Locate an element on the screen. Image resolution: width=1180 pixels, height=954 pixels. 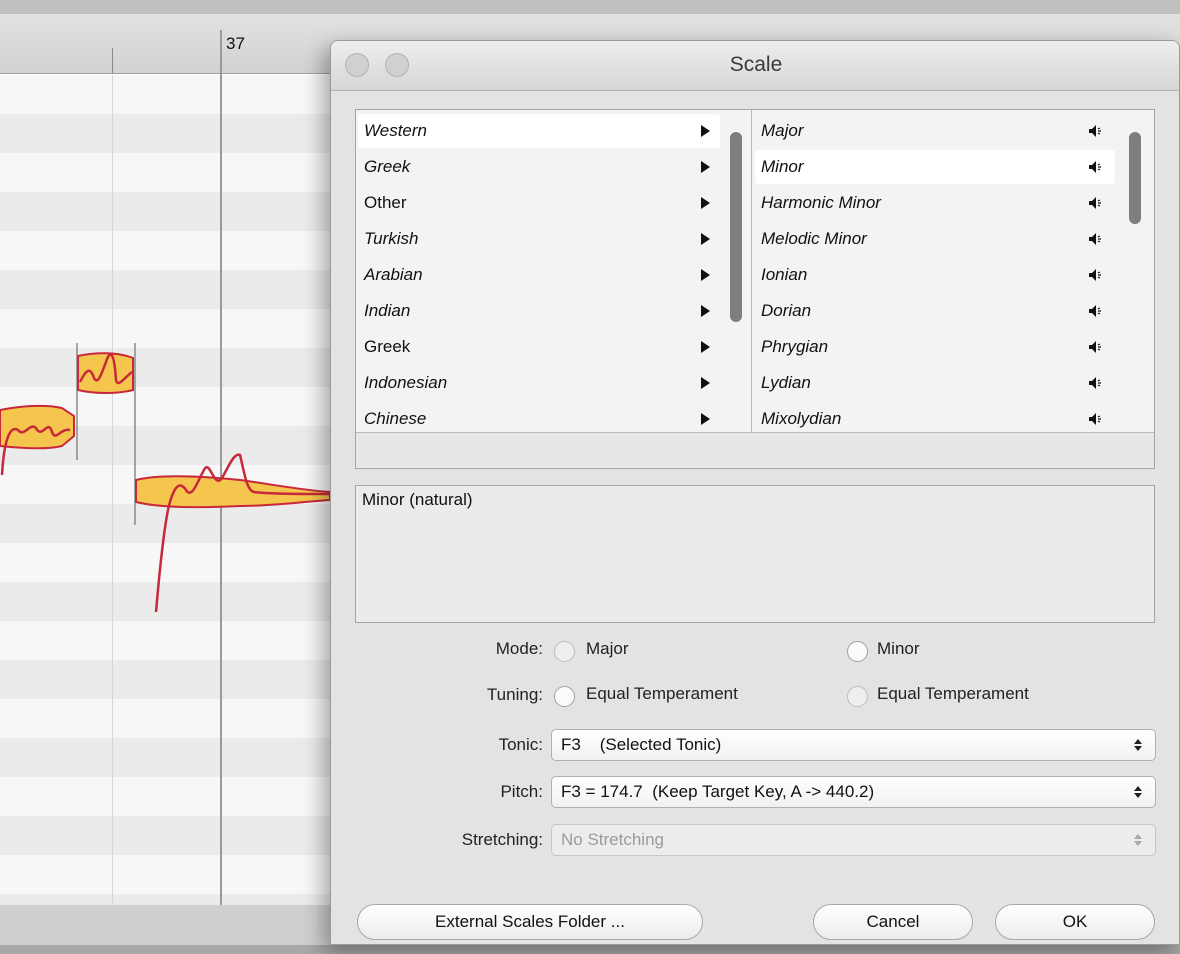
dialog-title: Scale is located at coordinates (756, 64).